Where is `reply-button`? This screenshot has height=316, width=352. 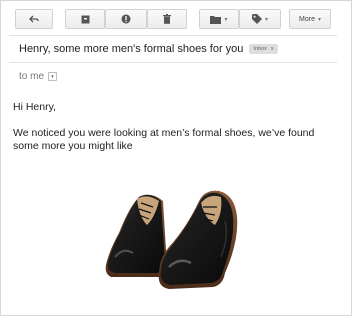
reply-button is located at coordinates (34, 19).